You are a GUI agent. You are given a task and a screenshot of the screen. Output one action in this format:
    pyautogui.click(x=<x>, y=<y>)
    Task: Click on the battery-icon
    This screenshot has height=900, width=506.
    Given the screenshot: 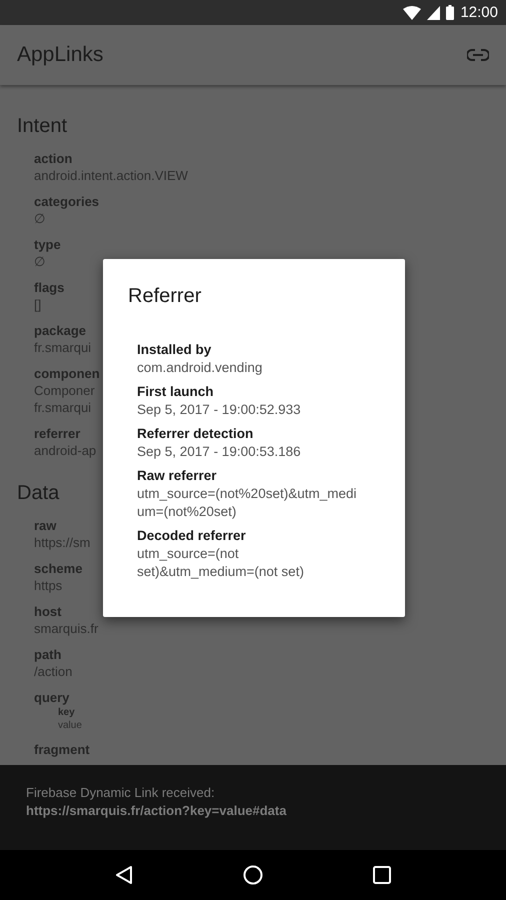 What is the action you would take?
    pyautogui.click(x=450, y=12)
    